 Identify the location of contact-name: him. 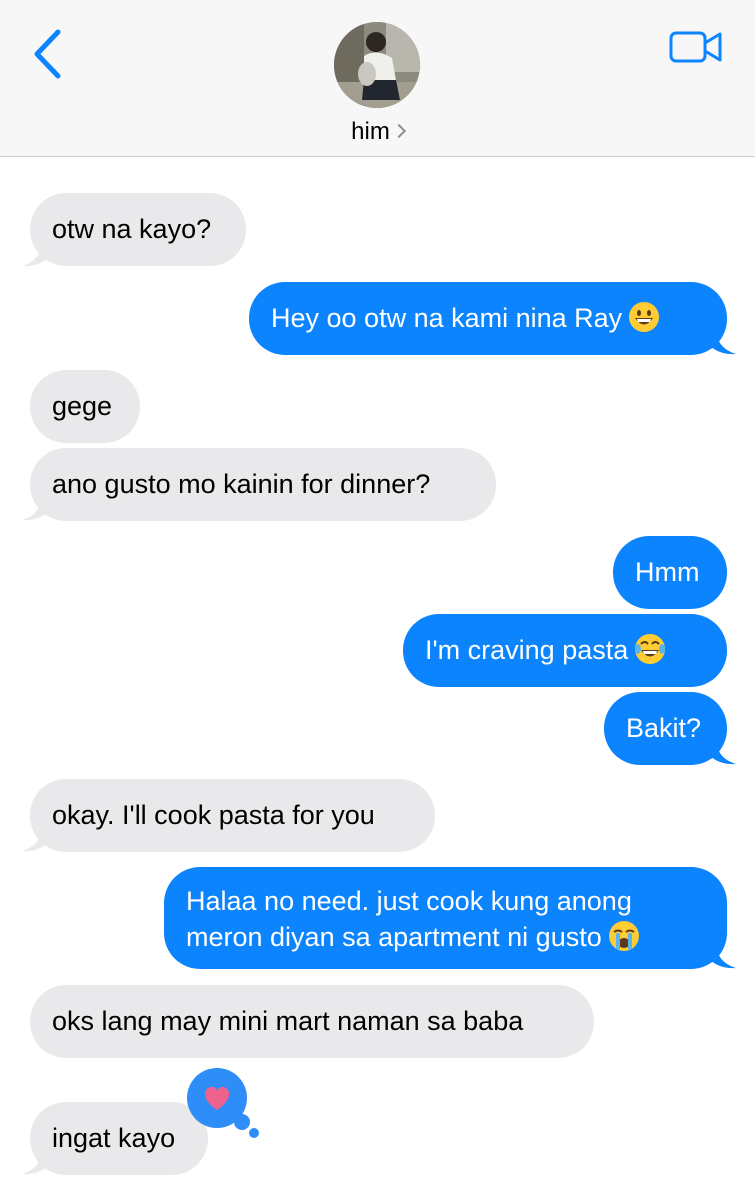
(370, 131).